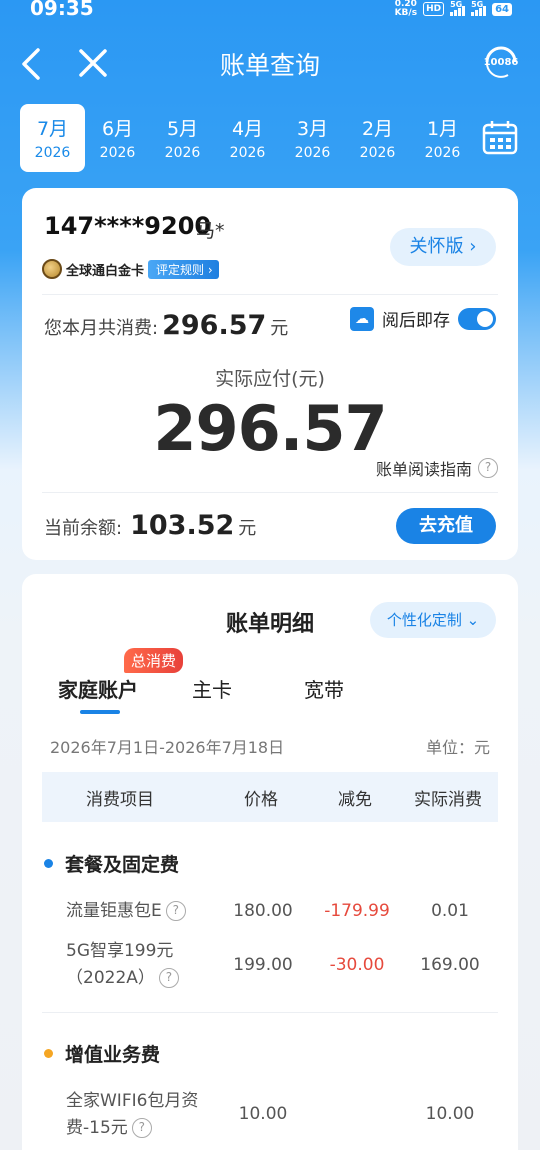  I want to click on row-actual: 10.00, so click(450, 1114).